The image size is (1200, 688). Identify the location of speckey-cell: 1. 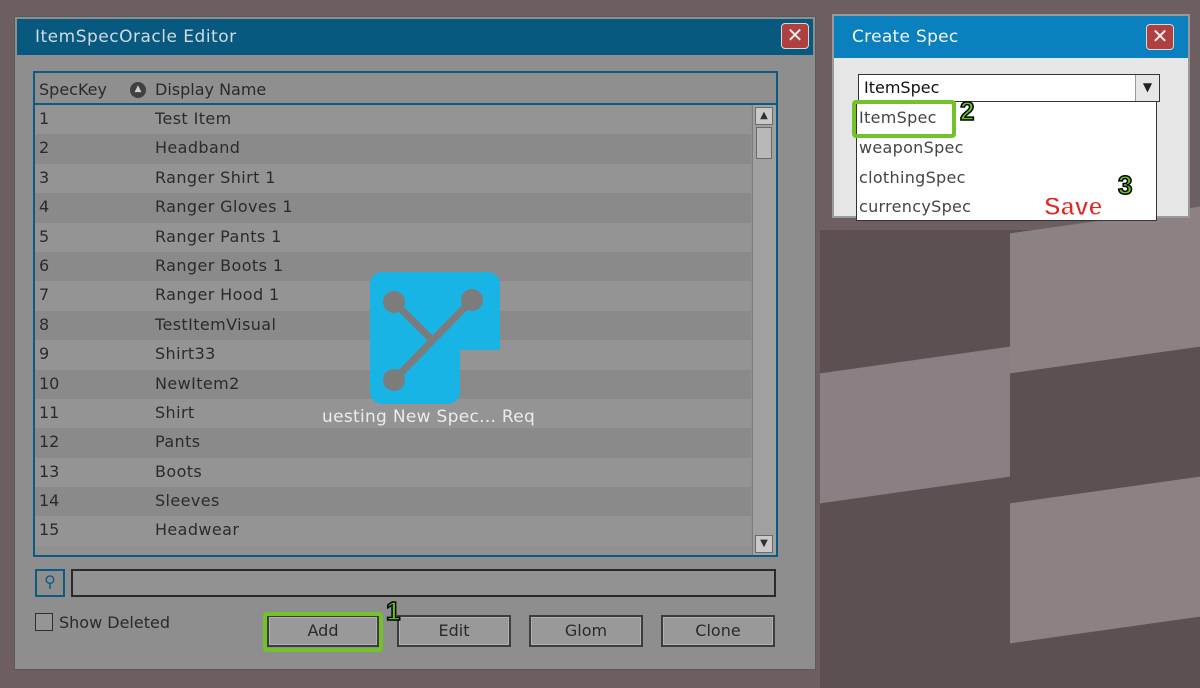
(44, 118).